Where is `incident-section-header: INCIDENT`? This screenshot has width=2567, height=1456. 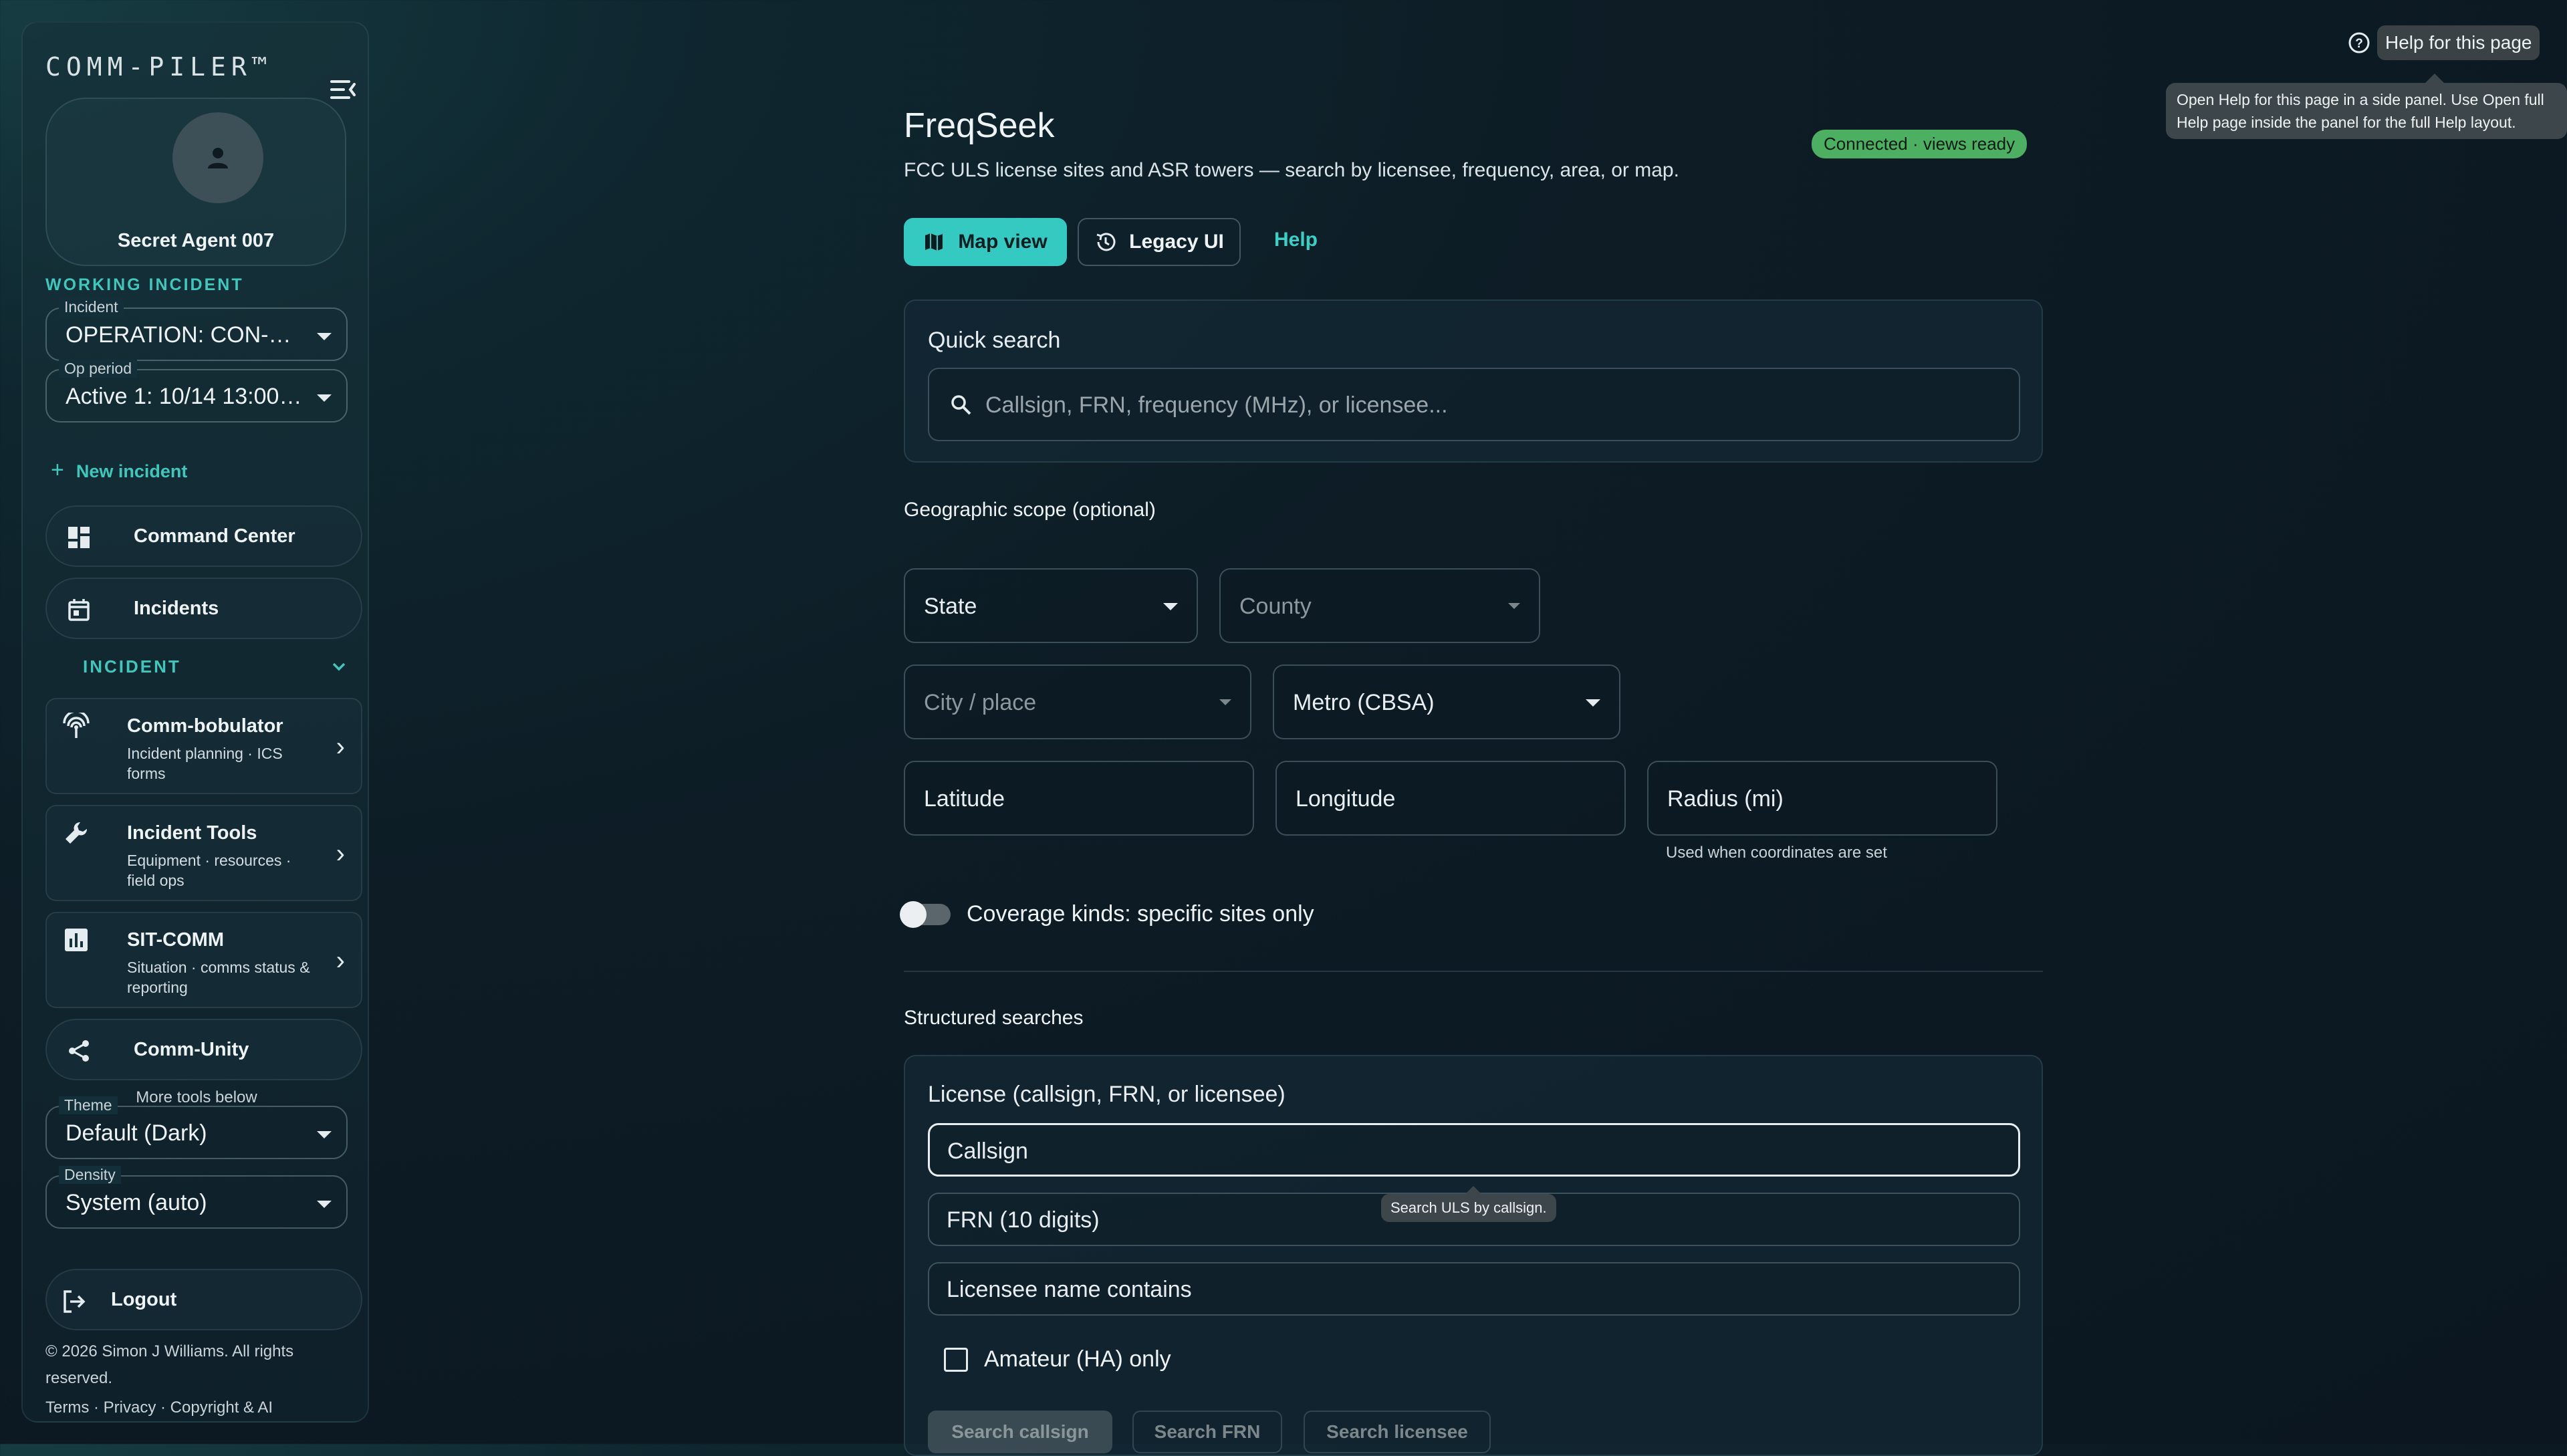 incident-section-header: INCIDENT is located at coordinates (132, 666).